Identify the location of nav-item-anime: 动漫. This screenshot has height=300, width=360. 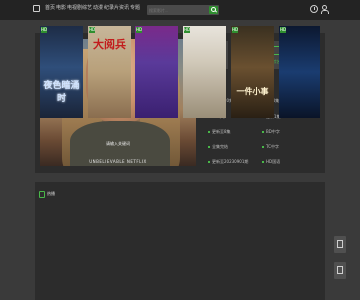
(98, 8).